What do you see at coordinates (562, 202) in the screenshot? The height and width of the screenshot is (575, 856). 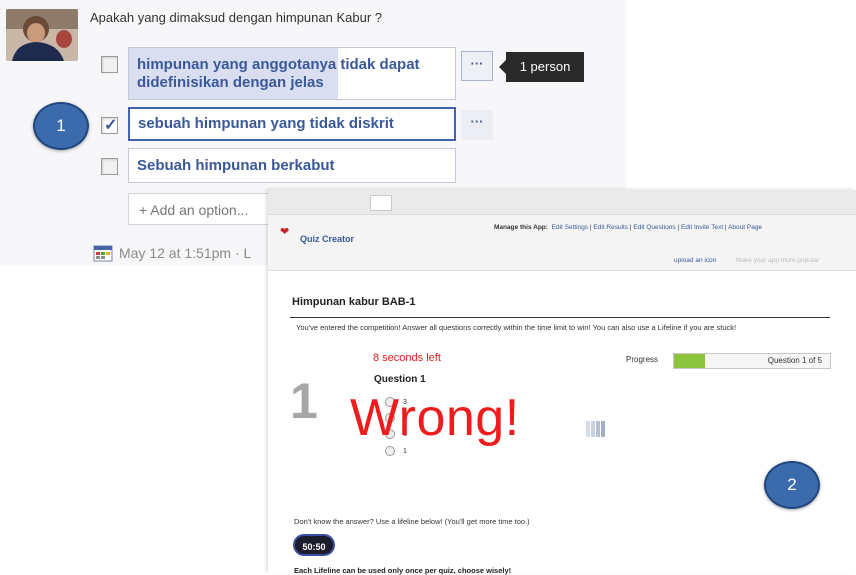 I see `browser-tab-bar` at bounding box center [562, 202].